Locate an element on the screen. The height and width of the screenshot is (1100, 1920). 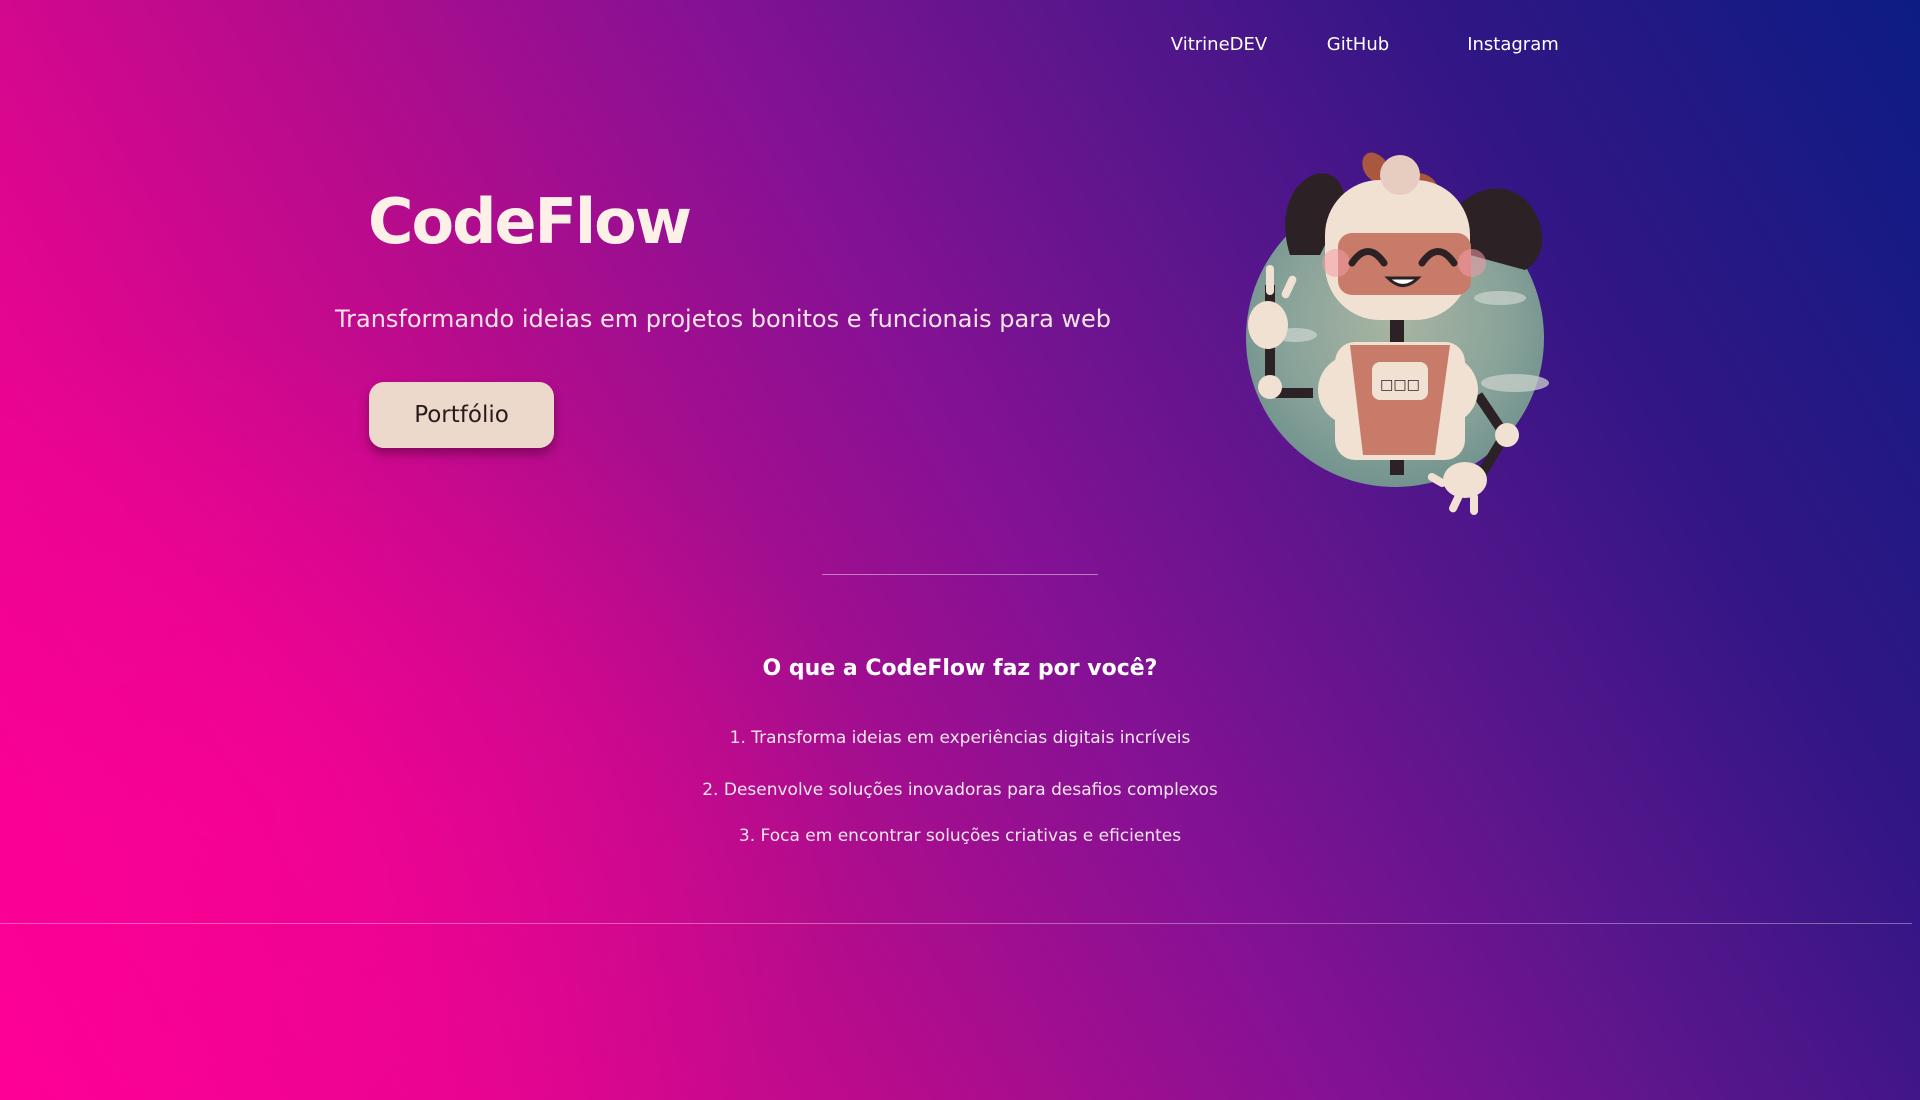
nav-link-instagram: Instagram is located at coordinates (1513, 44).